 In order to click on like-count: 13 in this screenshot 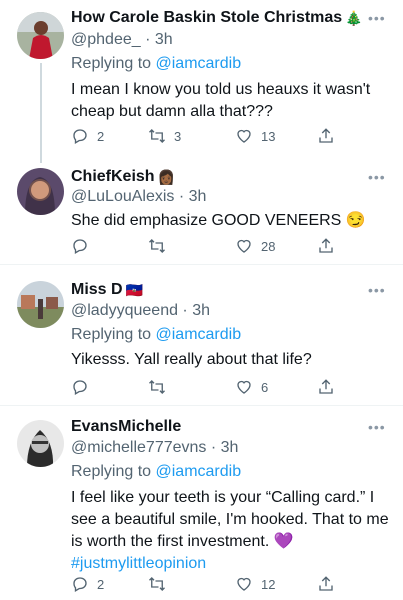, I will do `click(268, 136)`.